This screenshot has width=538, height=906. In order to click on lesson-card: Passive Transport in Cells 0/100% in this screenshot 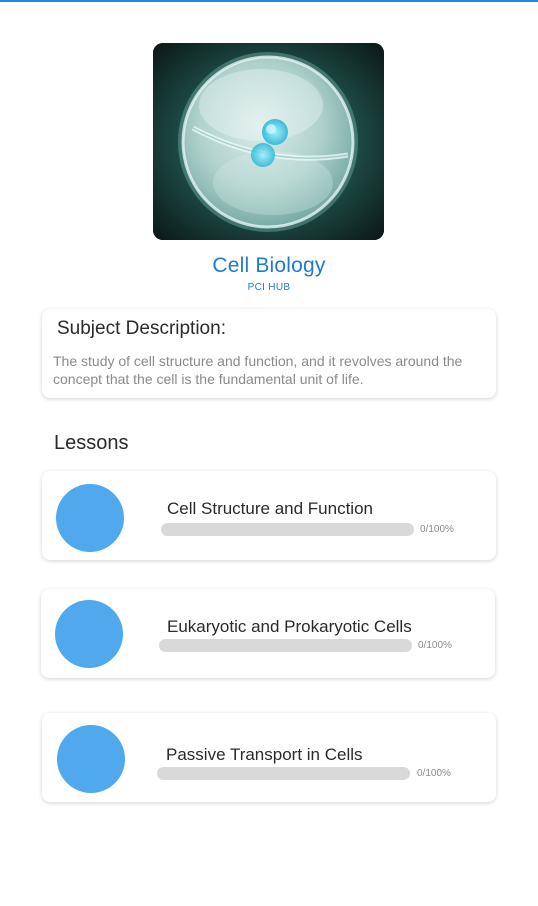, I will do `click(269, 757)`.